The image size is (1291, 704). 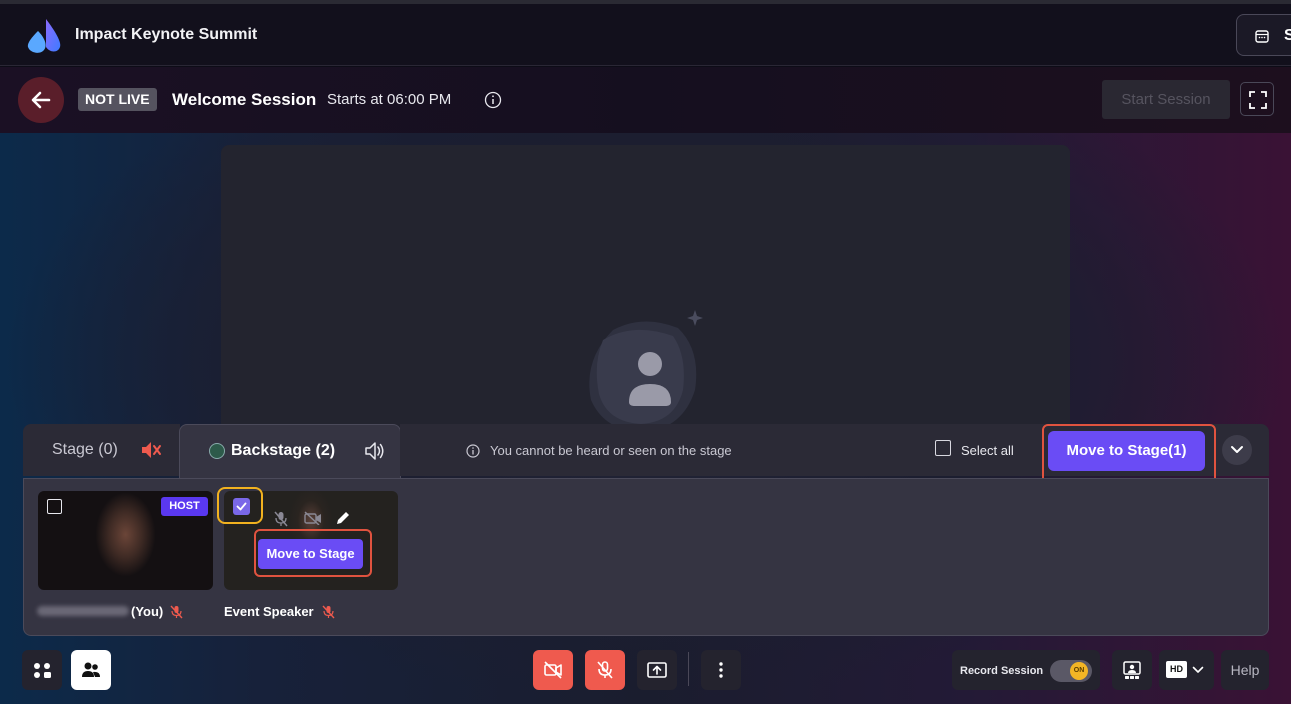 I want to click on controls-divider, so click(x=688, y=669).